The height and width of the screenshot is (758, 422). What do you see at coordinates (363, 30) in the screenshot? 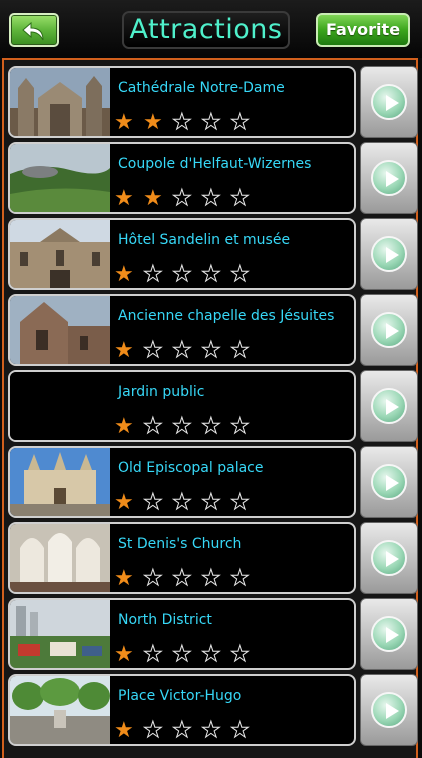
I see `favorite-button: Favorite` at bounding box center [363, 30].